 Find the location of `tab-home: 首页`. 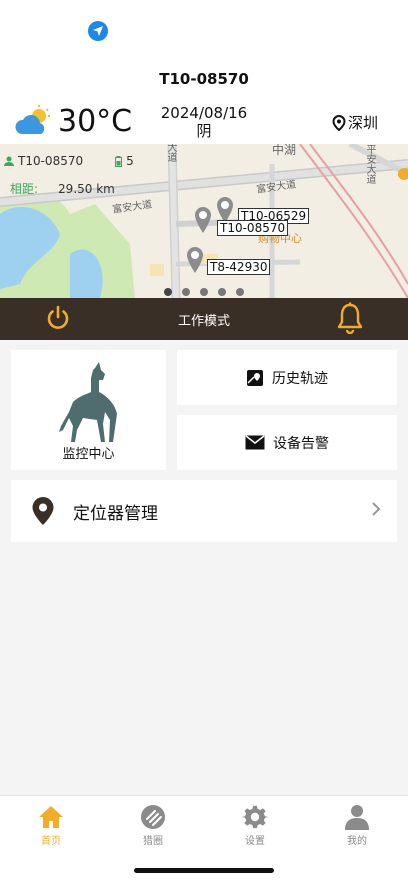

tab-home: 首页 is located at coordinates (51, 824).